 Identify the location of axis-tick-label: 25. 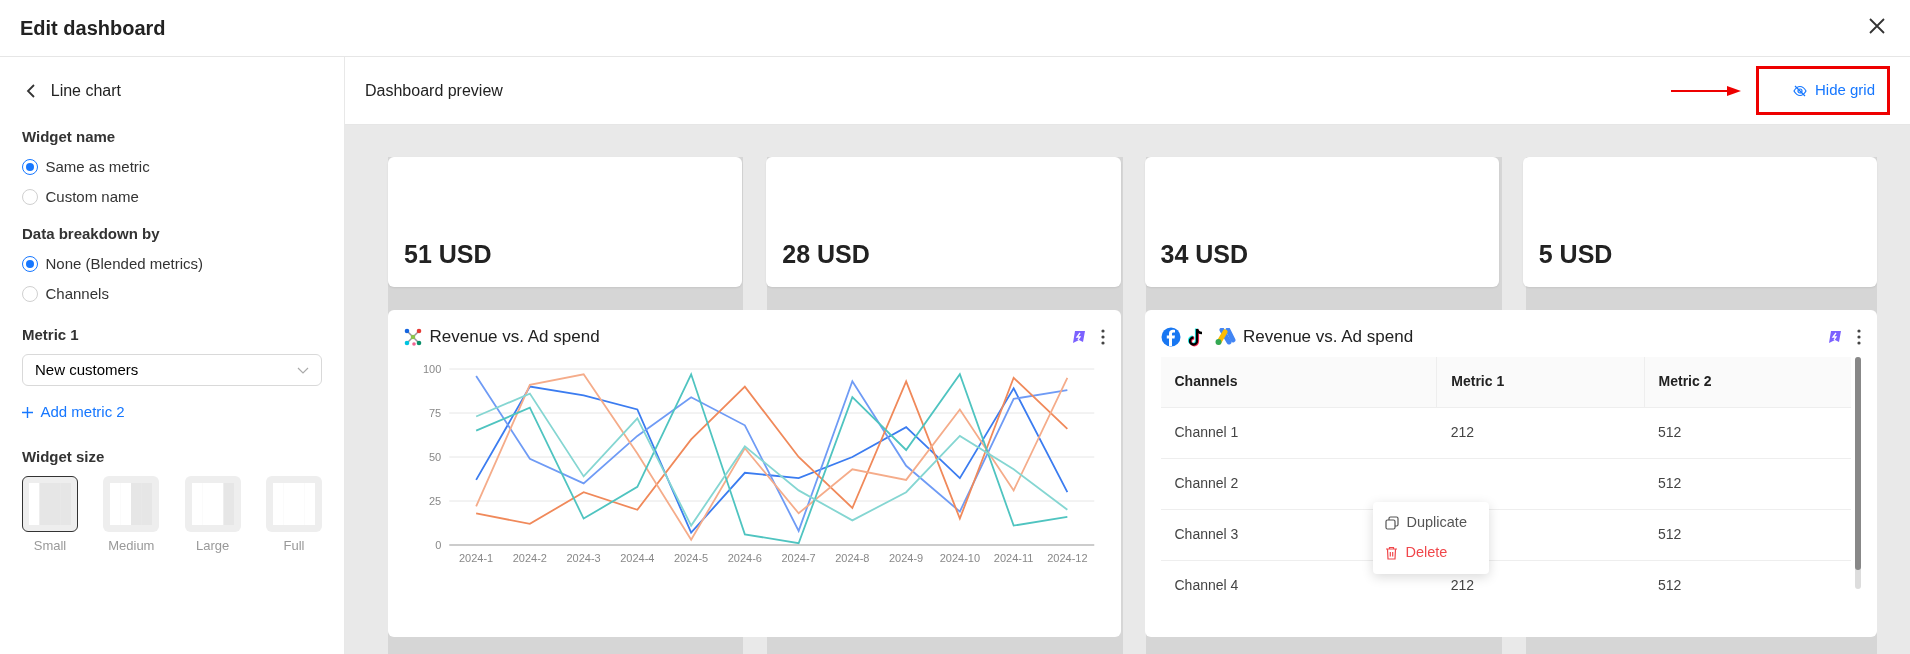
(435, 501).